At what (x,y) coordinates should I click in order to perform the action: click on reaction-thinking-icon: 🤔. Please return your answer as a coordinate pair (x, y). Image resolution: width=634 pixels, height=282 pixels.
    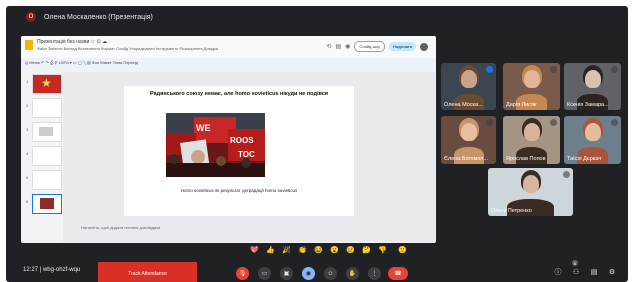
    Looking at the image, I should click on (366, 249).